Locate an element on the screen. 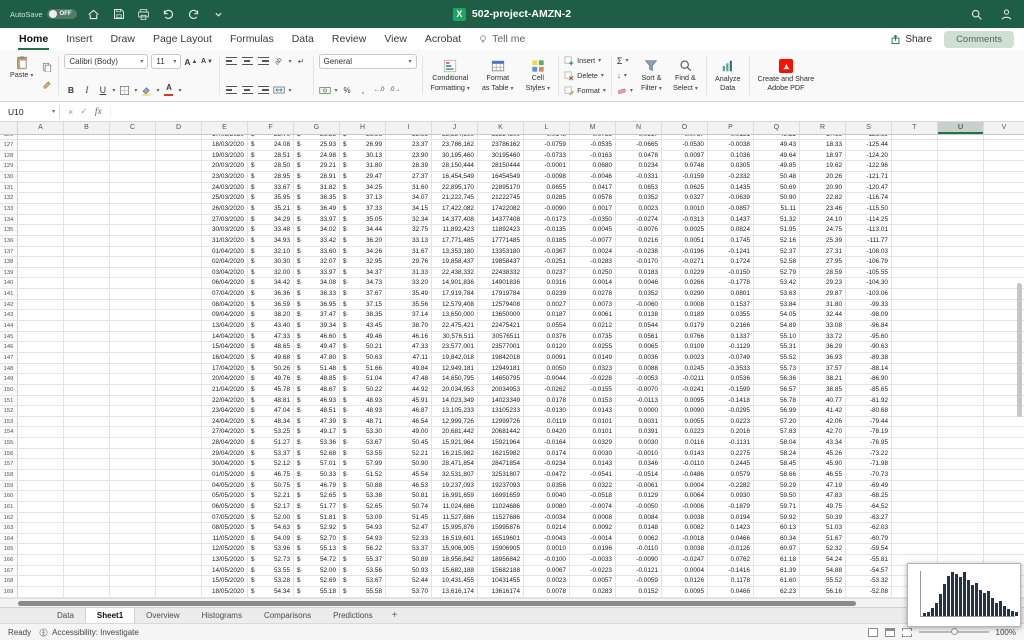 Image resolution: width=1024 pixels, height=640 pixels. cell-M167: -0.0223 is located at coordinates (593, 570).